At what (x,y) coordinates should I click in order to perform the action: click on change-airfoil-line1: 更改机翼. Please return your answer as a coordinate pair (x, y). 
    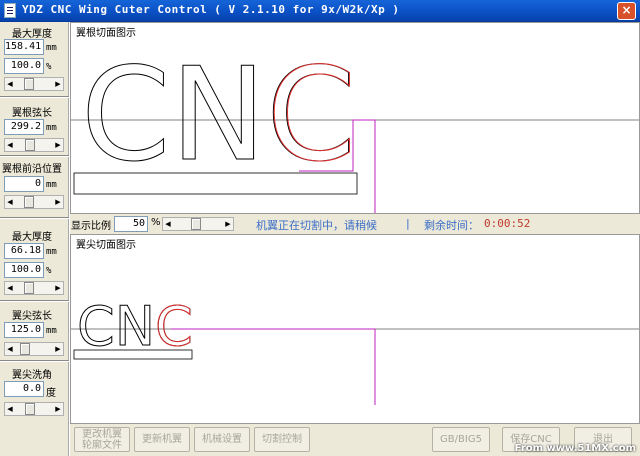
    Looking at the image, I should click on (102, 434).